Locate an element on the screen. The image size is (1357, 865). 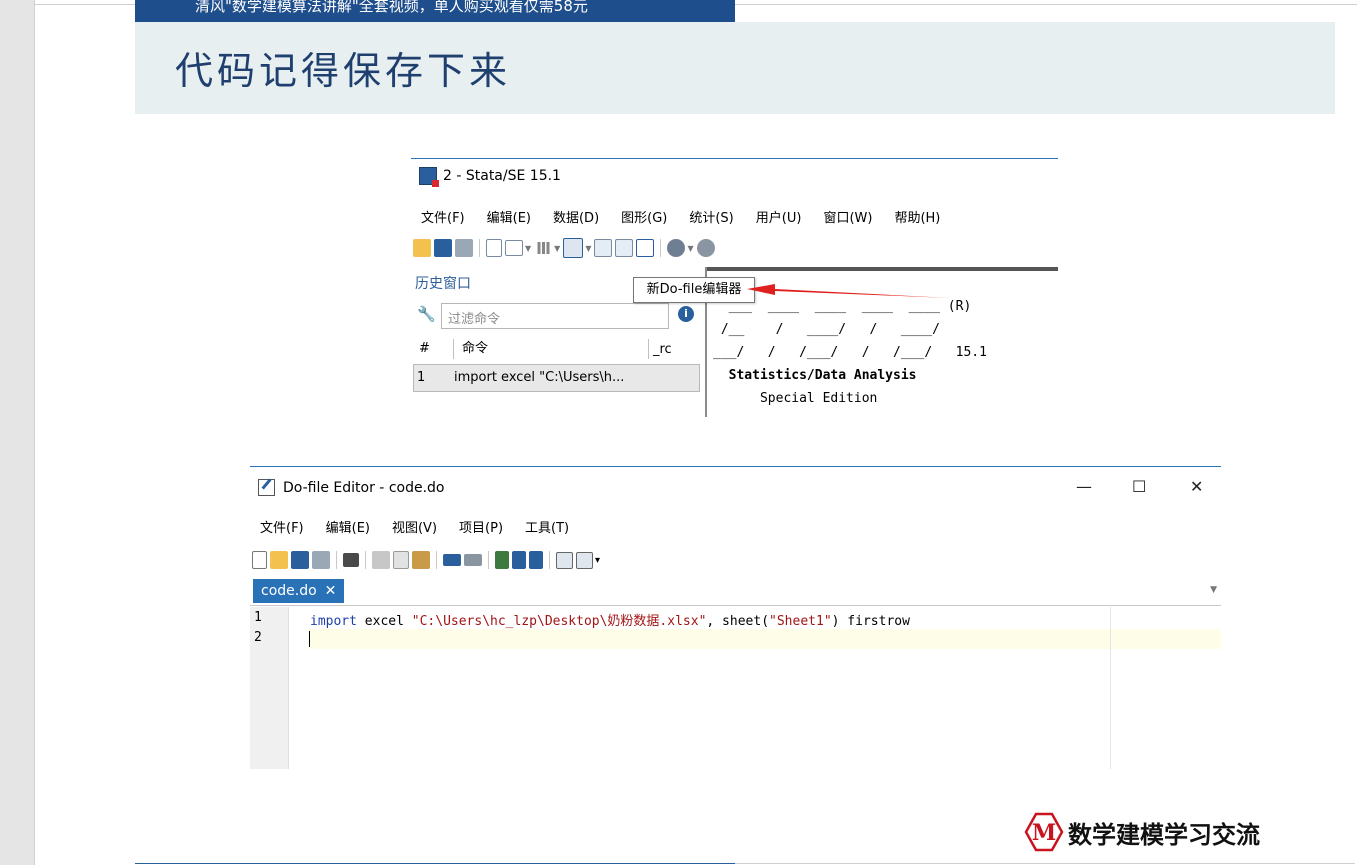
move-down-icon is located at coordinates (536, 560).